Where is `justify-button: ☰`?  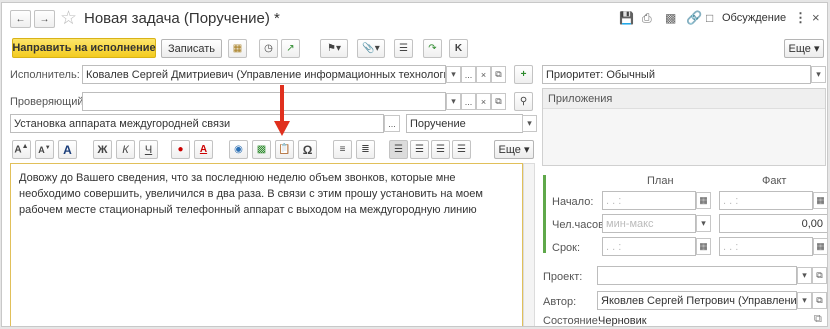
justify-button: ☰ is located at coordinates (461, 149).